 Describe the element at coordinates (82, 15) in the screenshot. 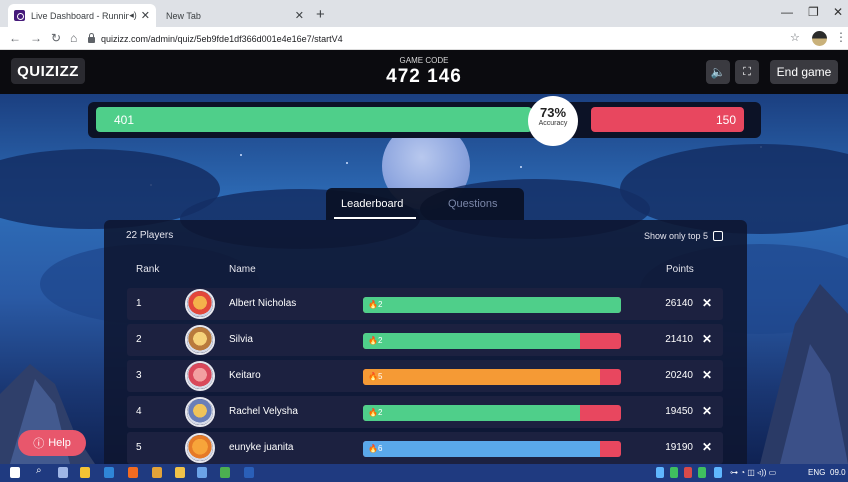

I see `browser-tab-live-dashboard: Live Dashboard - Running ◂) ✕` at that location.